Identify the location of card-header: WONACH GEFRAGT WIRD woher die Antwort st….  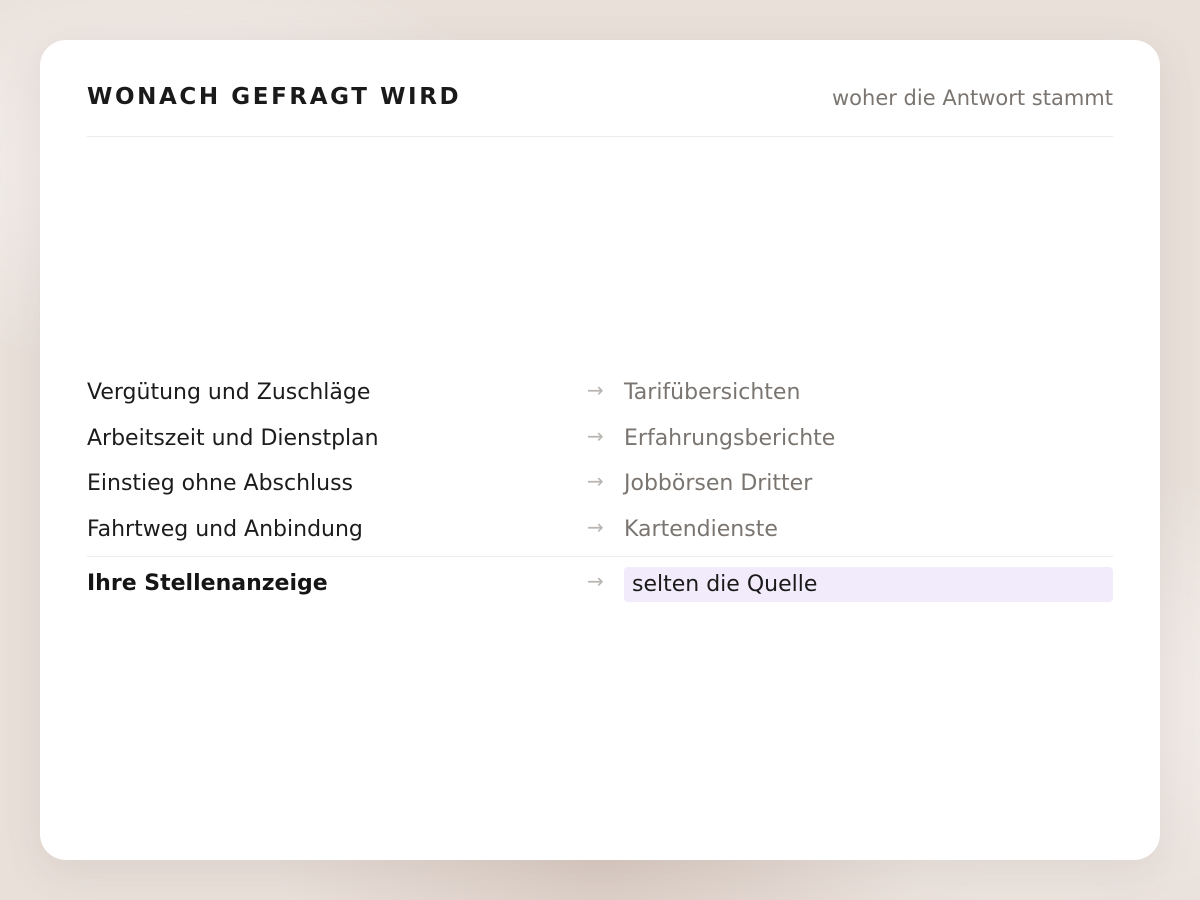
(600, 108).